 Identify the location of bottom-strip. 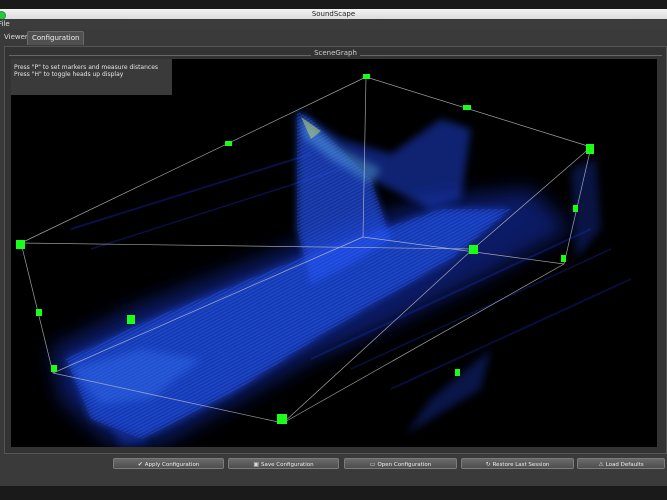
(333, 493).